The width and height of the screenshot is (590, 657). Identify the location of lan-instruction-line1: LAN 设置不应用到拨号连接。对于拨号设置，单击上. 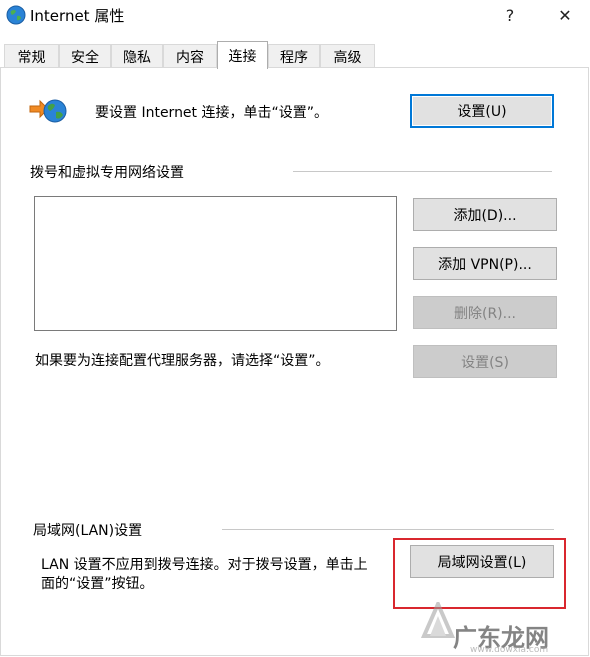
(204, 565).